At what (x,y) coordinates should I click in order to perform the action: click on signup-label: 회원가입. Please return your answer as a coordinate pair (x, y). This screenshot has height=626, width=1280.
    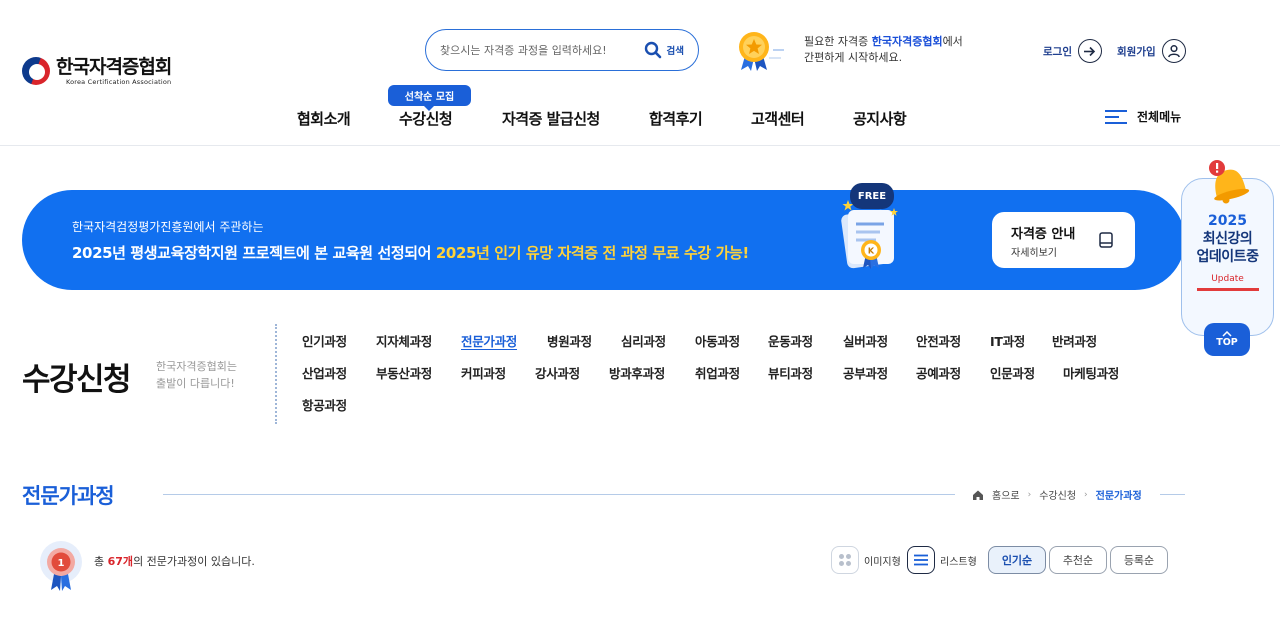
    Looking at the image, I should click on (1136, 51).